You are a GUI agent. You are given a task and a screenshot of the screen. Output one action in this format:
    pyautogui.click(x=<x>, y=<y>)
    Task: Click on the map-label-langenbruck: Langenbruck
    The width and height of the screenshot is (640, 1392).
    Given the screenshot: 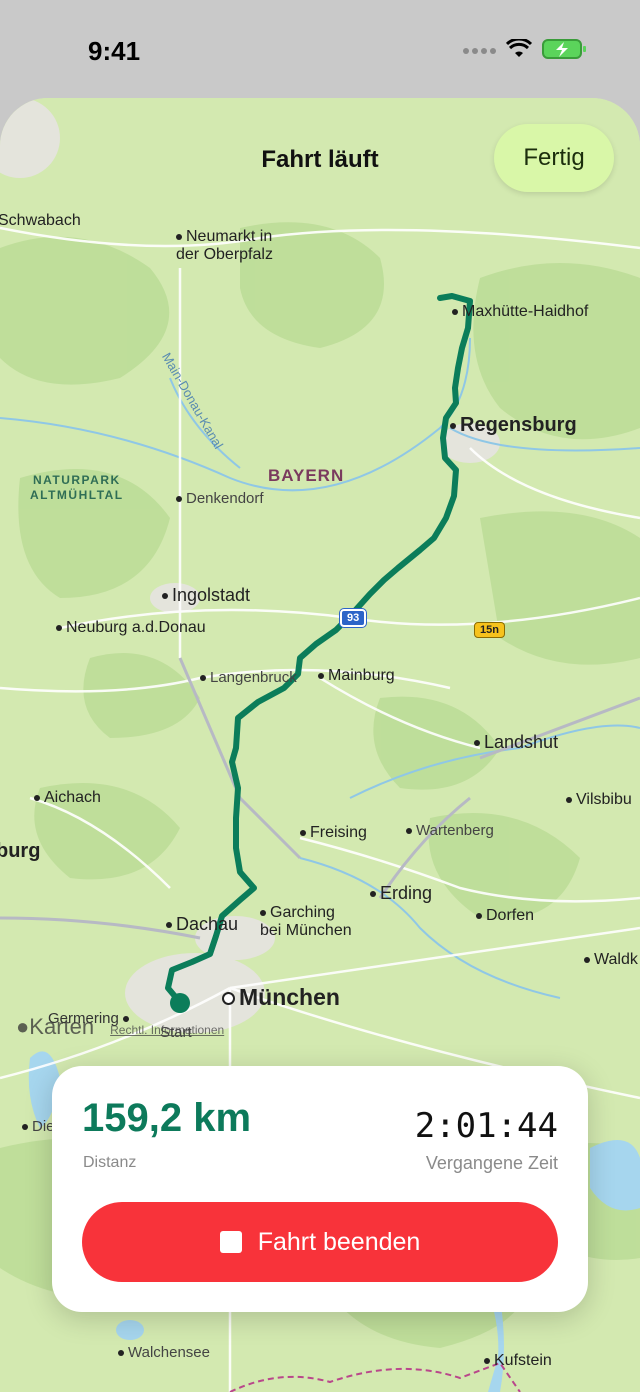 What is the action you would take?
    pyautogui.click(x=248, y=677)
    